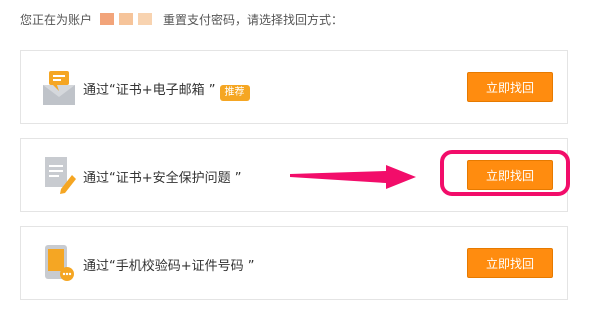 The image size is (600, 311). Describe the element at coordinates (59, 87) in the screenshot. I see `mail-icon` at that location.